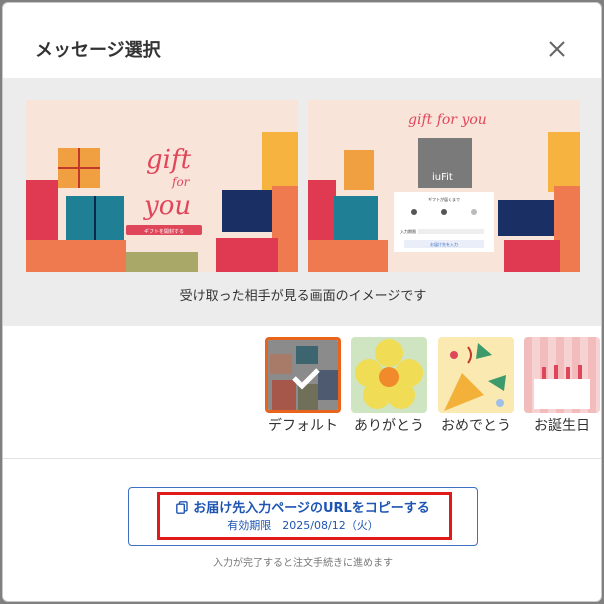 This screenshot has width=604, height=604. I want to click on copy-url-label-row: お届け先入力ページのURLをコピーする, so click(303, 507).